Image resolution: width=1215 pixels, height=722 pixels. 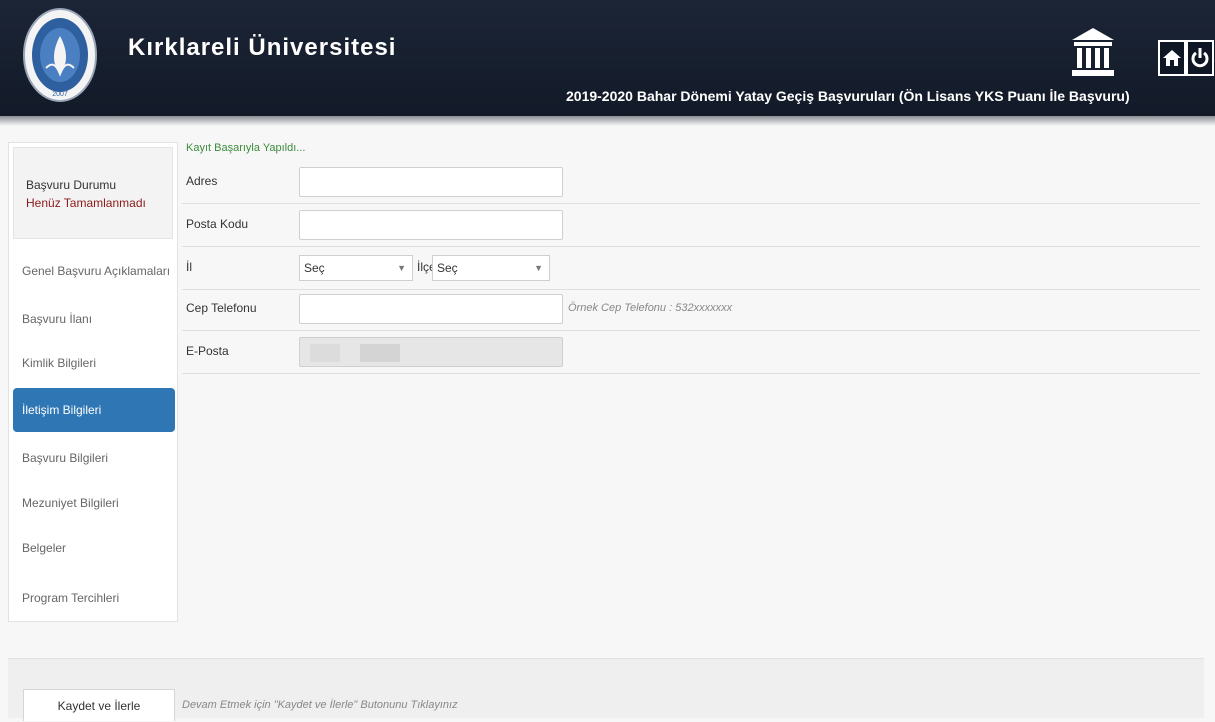 What do you see at coordinates (86, 203) in the screenshot?
I see `status-value: Henüz Tamamlanmadı` at bounding box center [86, 203].